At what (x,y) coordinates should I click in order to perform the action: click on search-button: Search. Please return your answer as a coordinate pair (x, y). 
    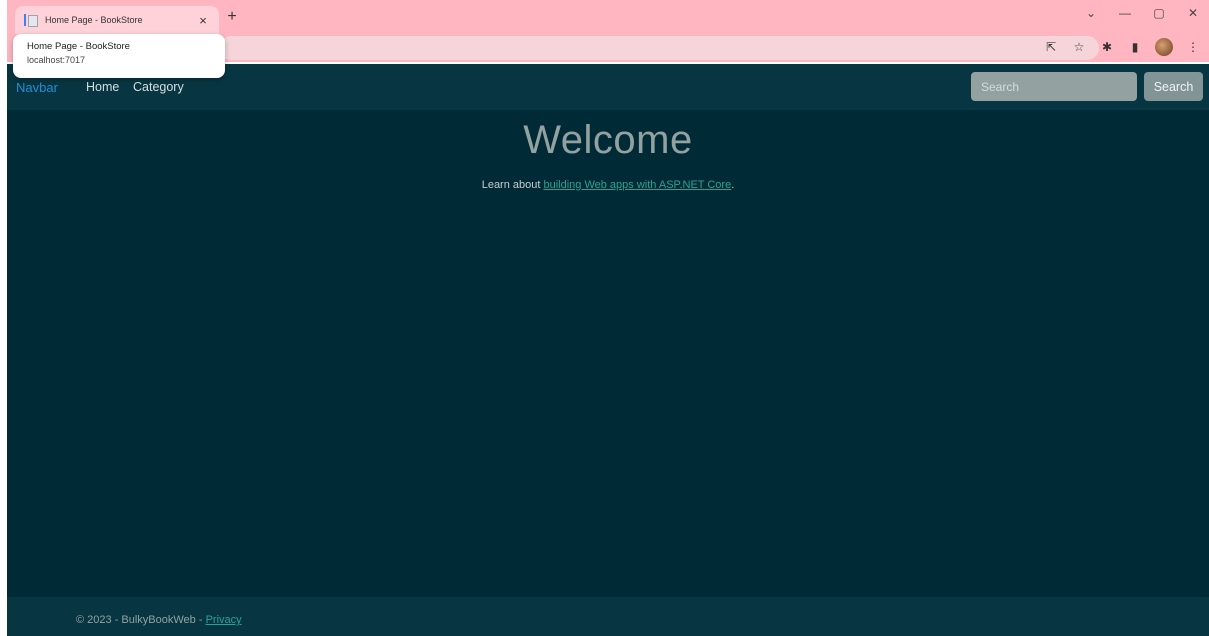
    Looking at the image, I should click on (1173, 86).